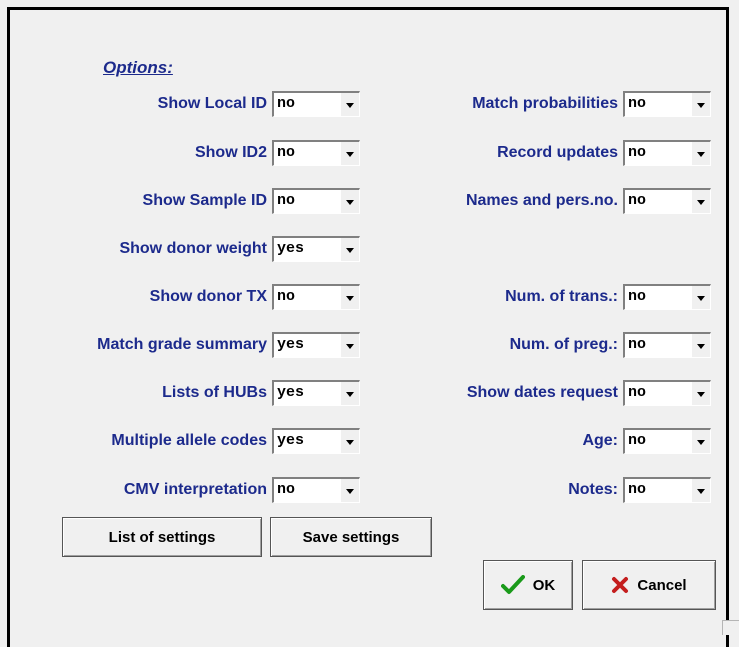 This screenshot has height=647, width=739. I want to click on option-row-num-of-preg: Num. of preg.: no, so click(535, 345).